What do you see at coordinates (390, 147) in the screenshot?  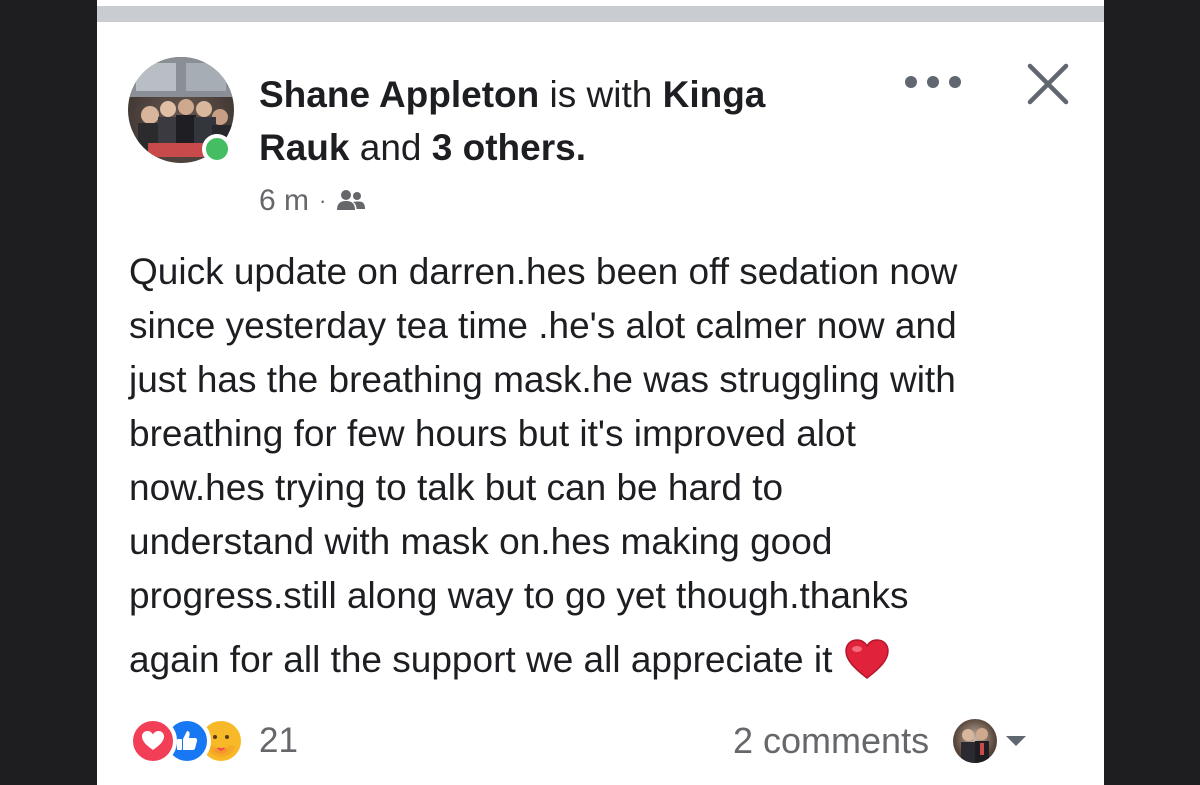 I see `and-text: and` at bounding box center [390, 147].